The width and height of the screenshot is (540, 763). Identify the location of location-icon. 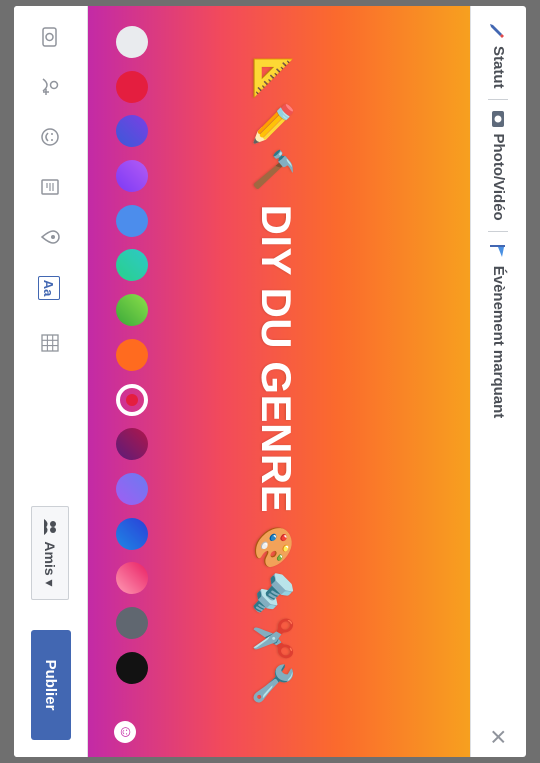
(50, 237).